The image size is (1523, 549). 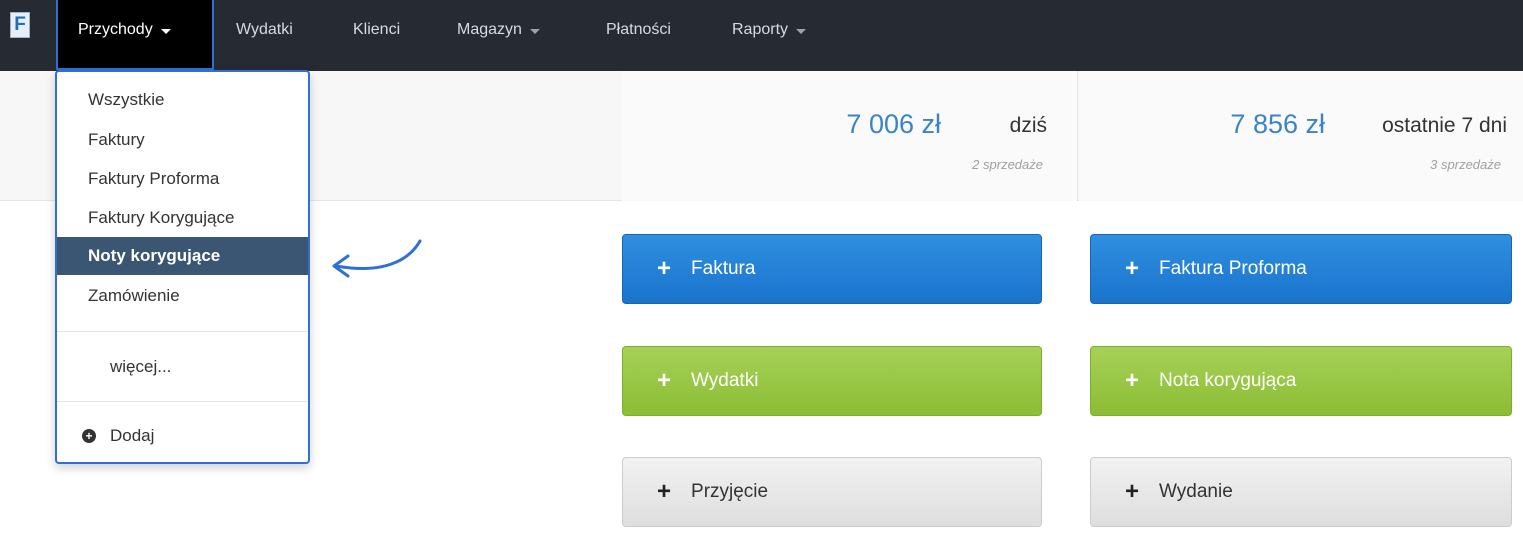 I want to click on dropdown-item-label: Faktury Proforma, so click(x=154, y=178).